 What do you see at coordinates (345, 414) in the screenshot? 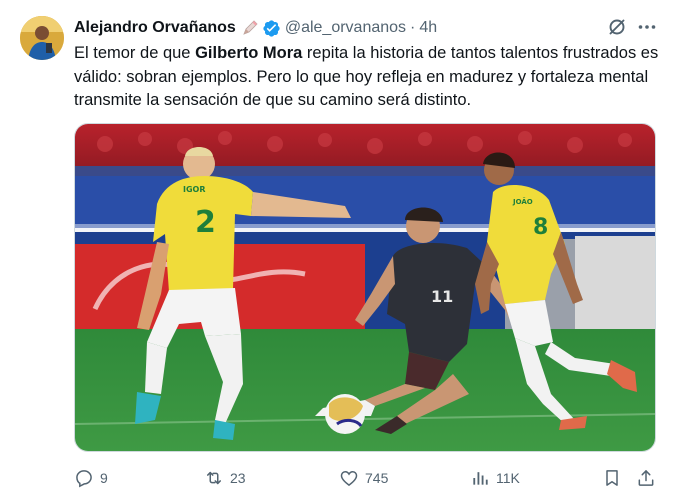
I see `match-ball` at bounding box center [345, 414].